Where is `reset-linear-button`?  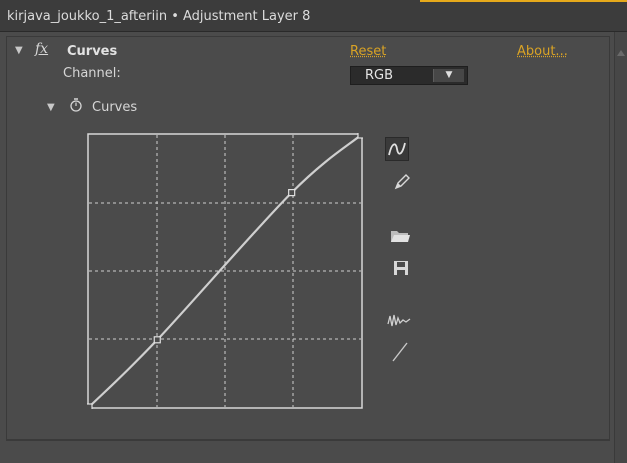 reset-linear-button is located at coordinates (400, 352).